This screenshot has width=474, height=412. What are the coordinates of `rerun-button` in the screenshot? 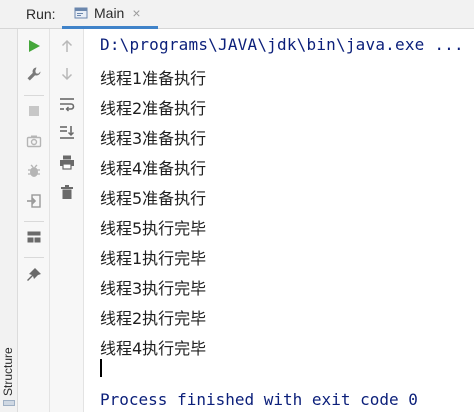 It's located at (34, 46).